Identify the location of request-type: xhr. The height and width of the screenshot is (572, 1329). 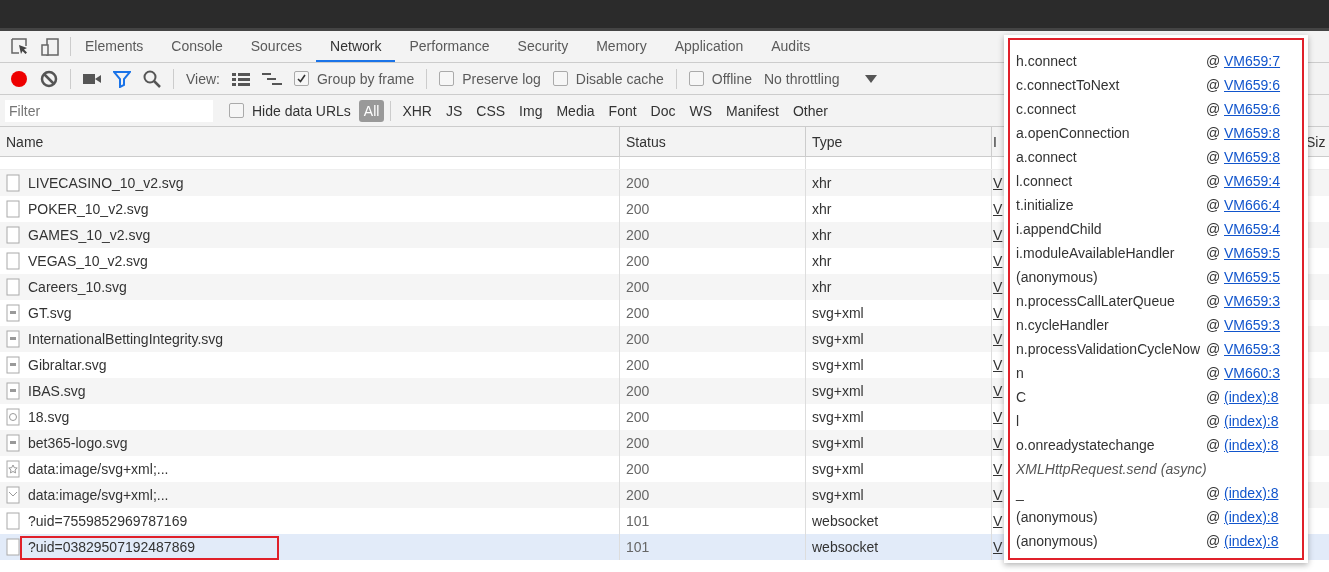
(822, 183).